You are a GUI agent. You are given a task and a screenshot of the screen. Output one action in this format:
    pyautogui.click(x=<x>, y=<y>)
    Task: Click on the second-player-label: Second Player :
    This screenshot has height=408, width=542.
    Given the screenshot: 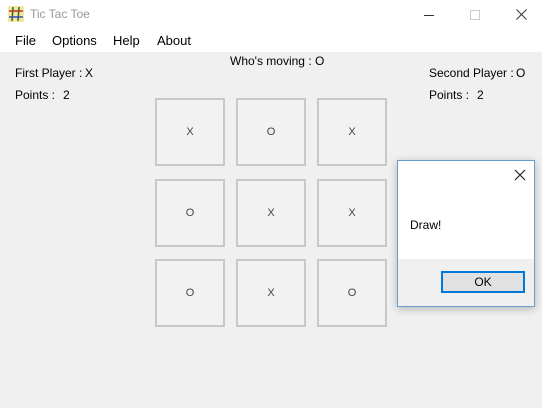 What is the action you would take?
    pyautogui.click(x=471, y=73)
    